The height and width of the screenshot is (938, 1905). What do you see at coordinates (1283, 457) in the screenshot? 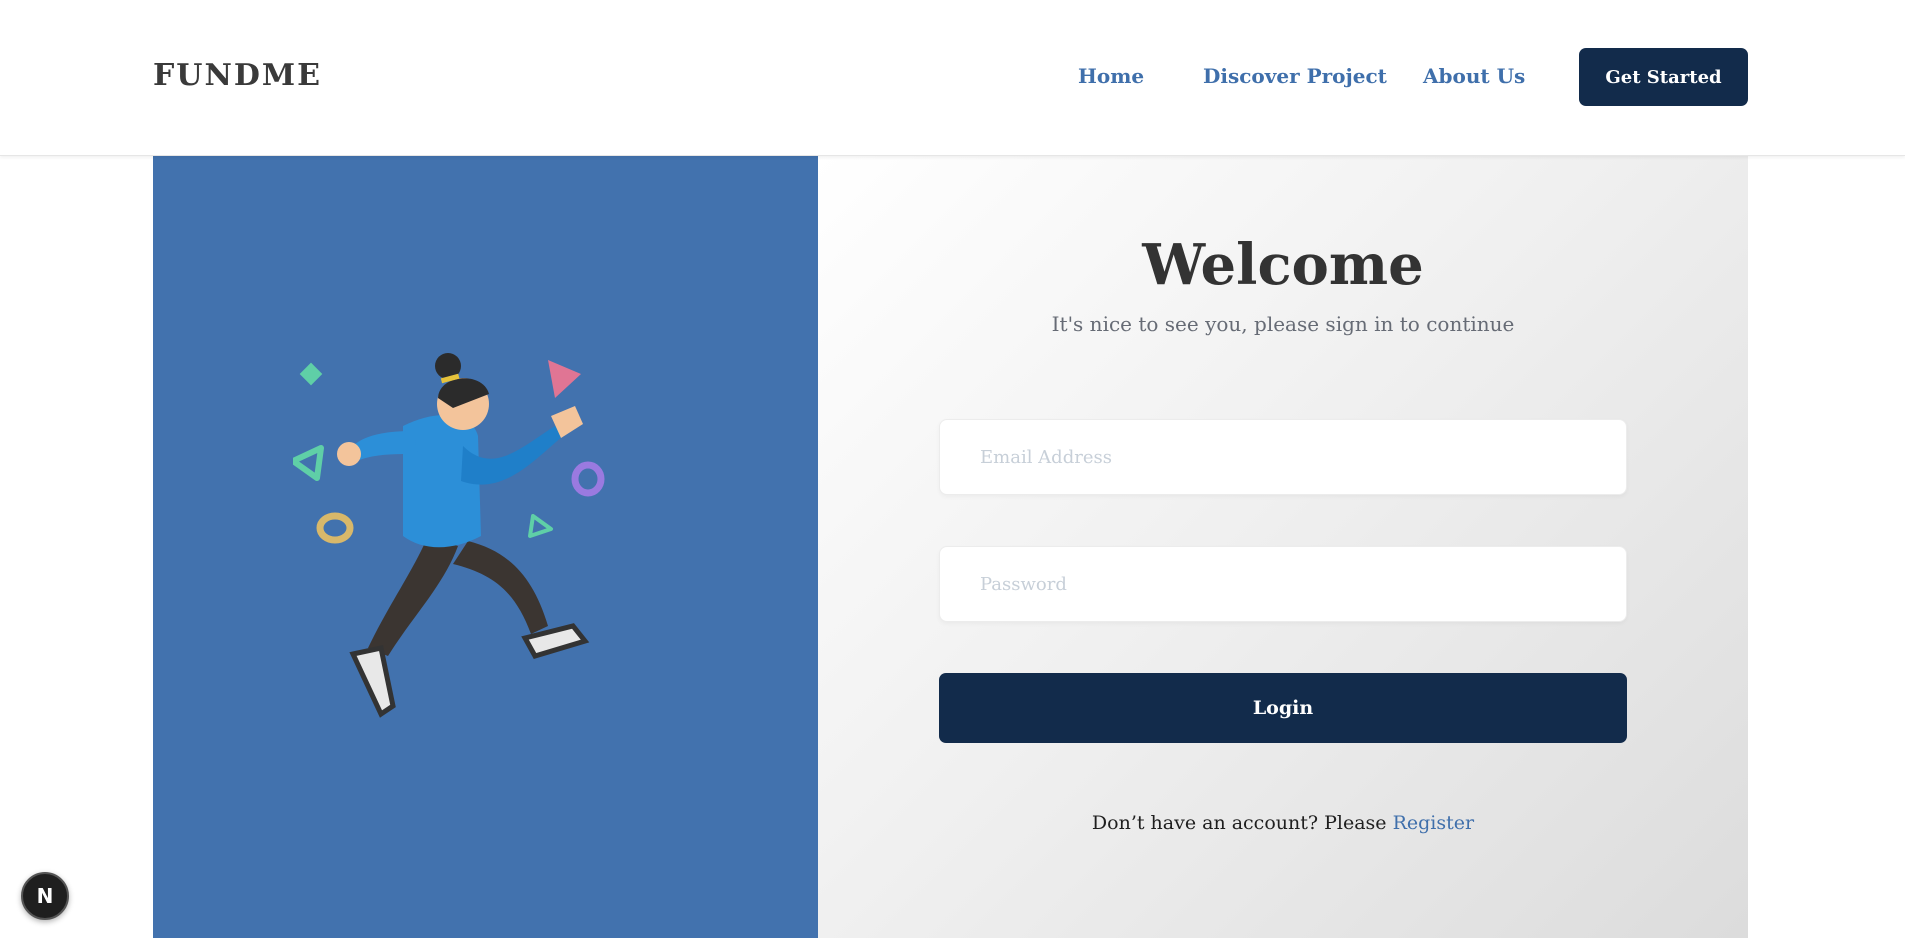
I see `email-field` at bounding box center [1283, 457].